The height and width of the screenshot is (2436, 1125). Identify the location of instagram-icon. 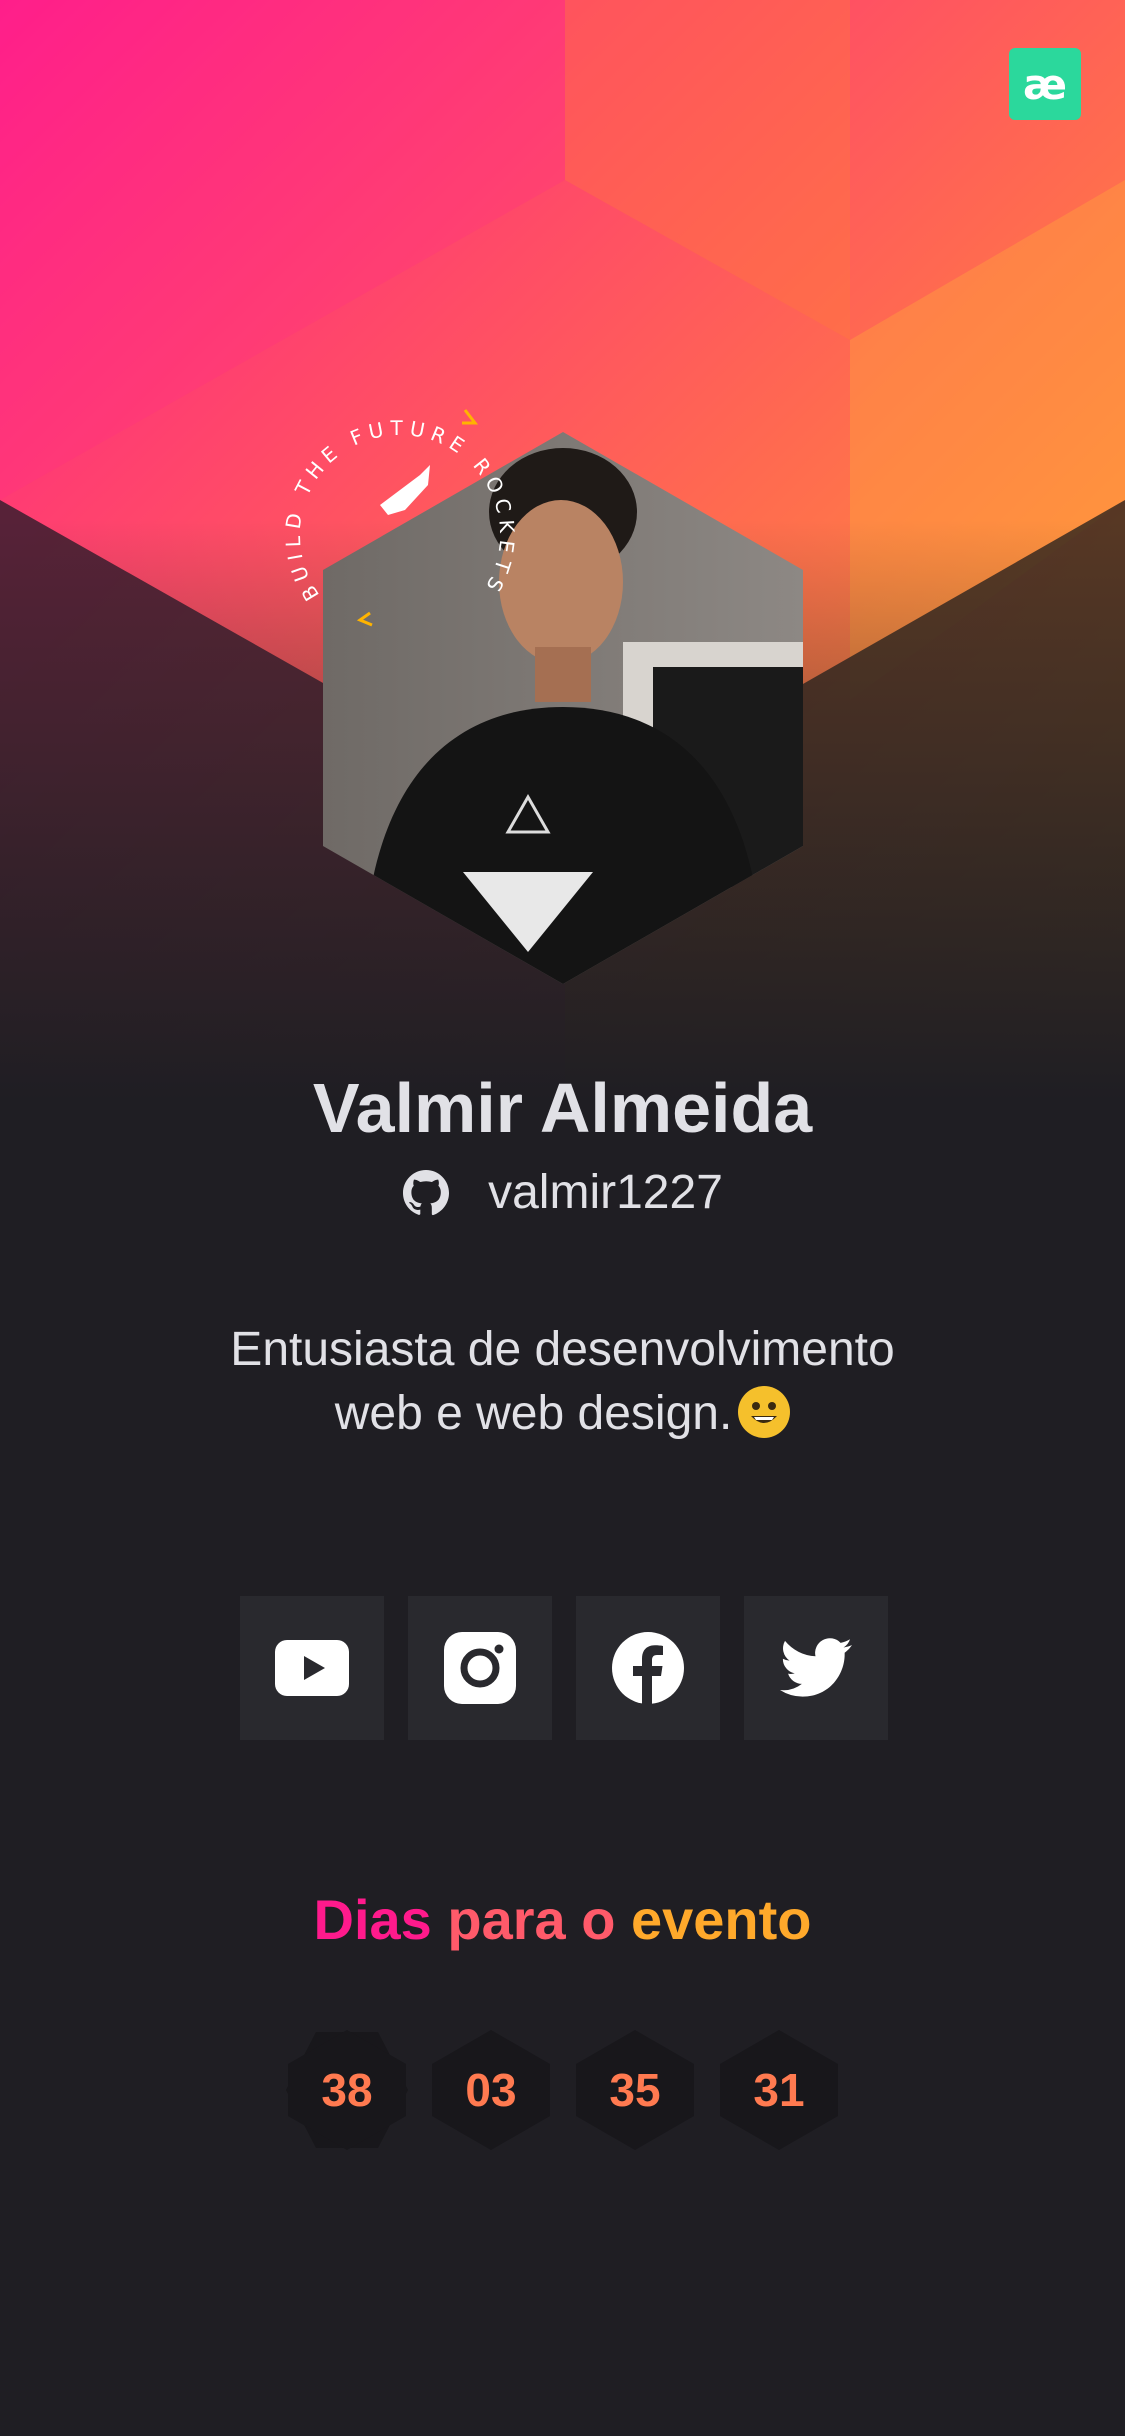
(480, 1668).